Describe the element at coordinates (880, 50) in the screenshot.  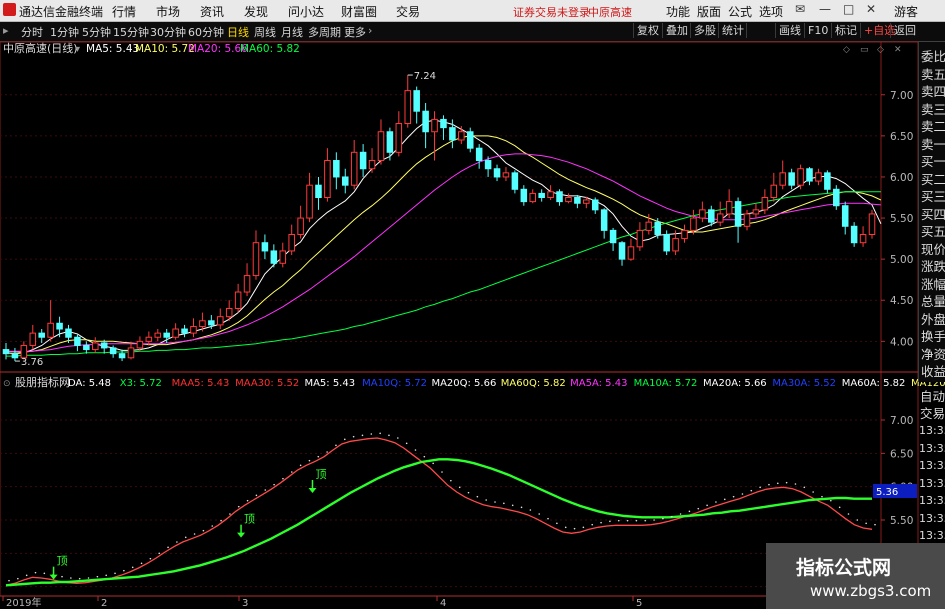
I see `restore-icon: ◇` at that location.